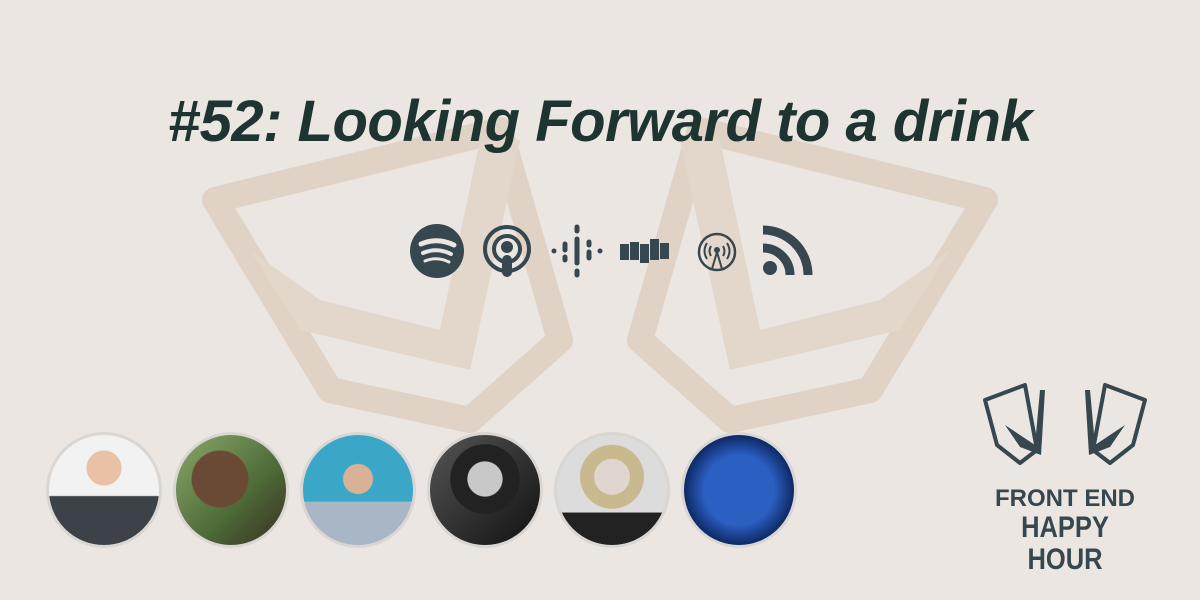 The image size is (1200, 600). What do you see at coordinates (437, 251) in the screenshot?
I see `spotify-icon` at bounding box center [437, 251].